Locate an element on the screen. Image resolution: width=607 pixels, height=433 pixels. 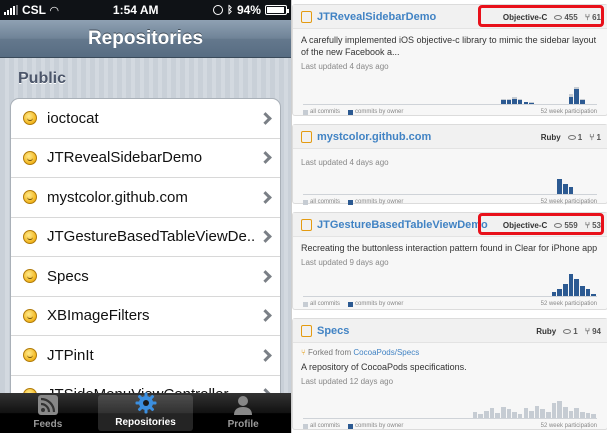
watchers-stat: 455 is located at coordinates (566, 17).